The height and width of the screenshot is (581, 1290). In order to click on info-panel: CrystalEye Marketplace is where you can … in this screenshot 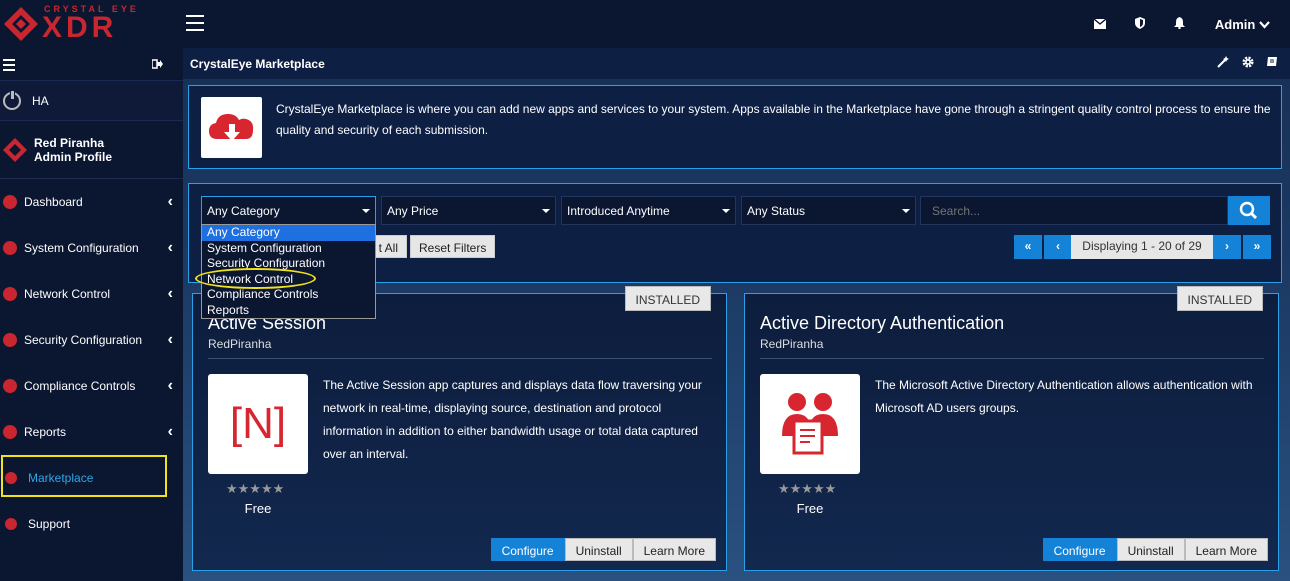, I will do `click(735, 127)`.